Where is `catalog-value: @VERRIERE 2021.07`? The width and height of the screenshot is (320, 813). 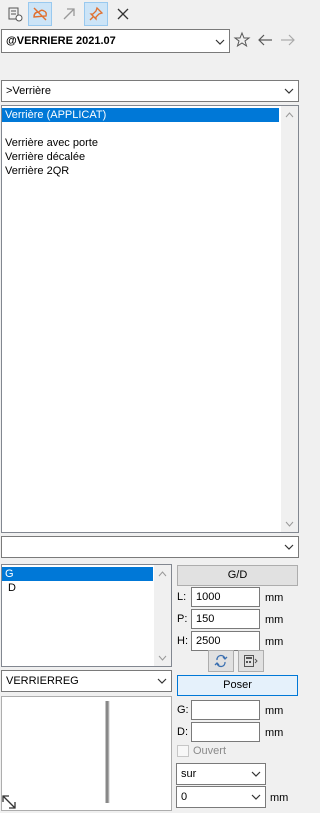
catalog-value: @VERRIERE 2021.07 is located at coordinates (61, 41).